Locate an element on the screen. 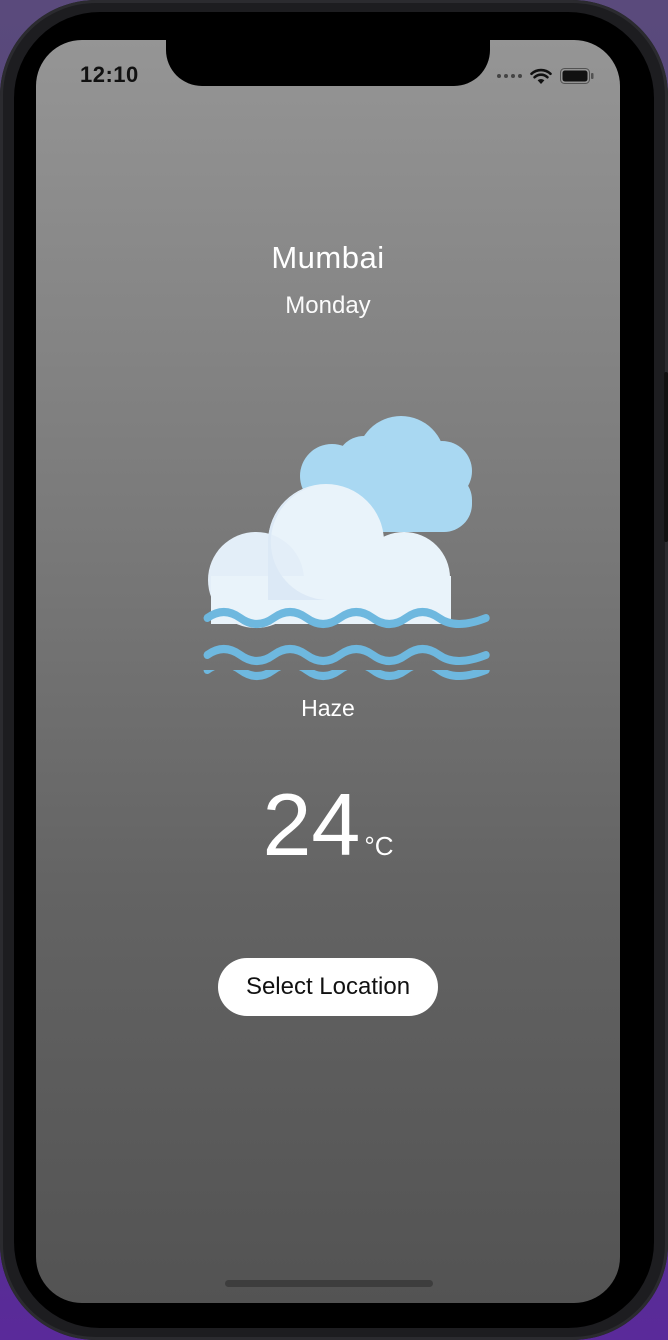 Image resolution: width=668 pixels, height=1340 pixels. side-button is located at coordinates (666, 457).